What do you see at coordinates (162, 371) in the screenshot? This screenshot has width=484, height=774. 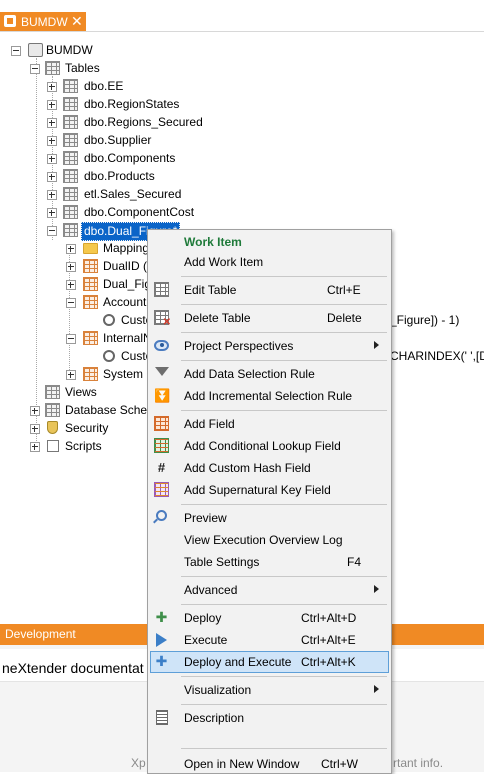 I see `filter-icon` at bounding box center [162, 371].